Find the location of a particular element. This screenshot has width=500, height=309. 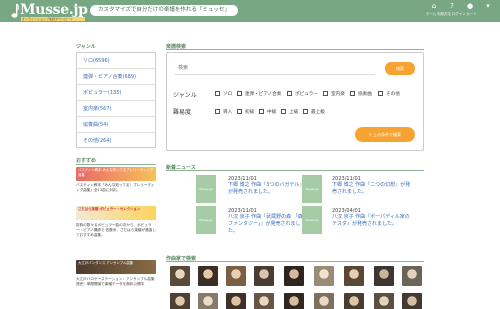

genre-option-label: 協奏曲 is located at coordinates (365, 94).